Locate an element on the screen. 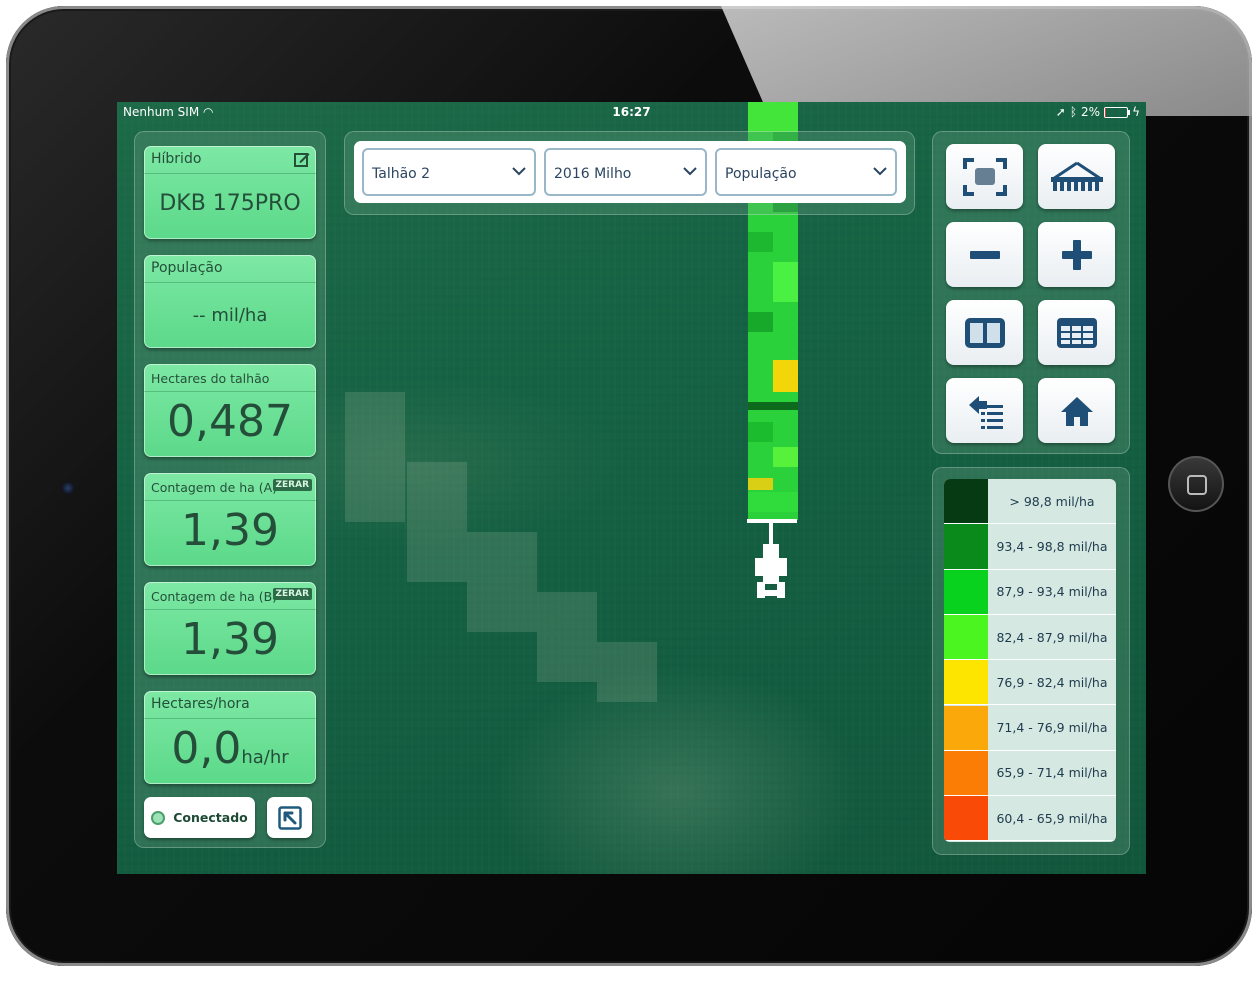 The image size is (1260, 981). zoom-out-icon is located at coordinates (984, 254).